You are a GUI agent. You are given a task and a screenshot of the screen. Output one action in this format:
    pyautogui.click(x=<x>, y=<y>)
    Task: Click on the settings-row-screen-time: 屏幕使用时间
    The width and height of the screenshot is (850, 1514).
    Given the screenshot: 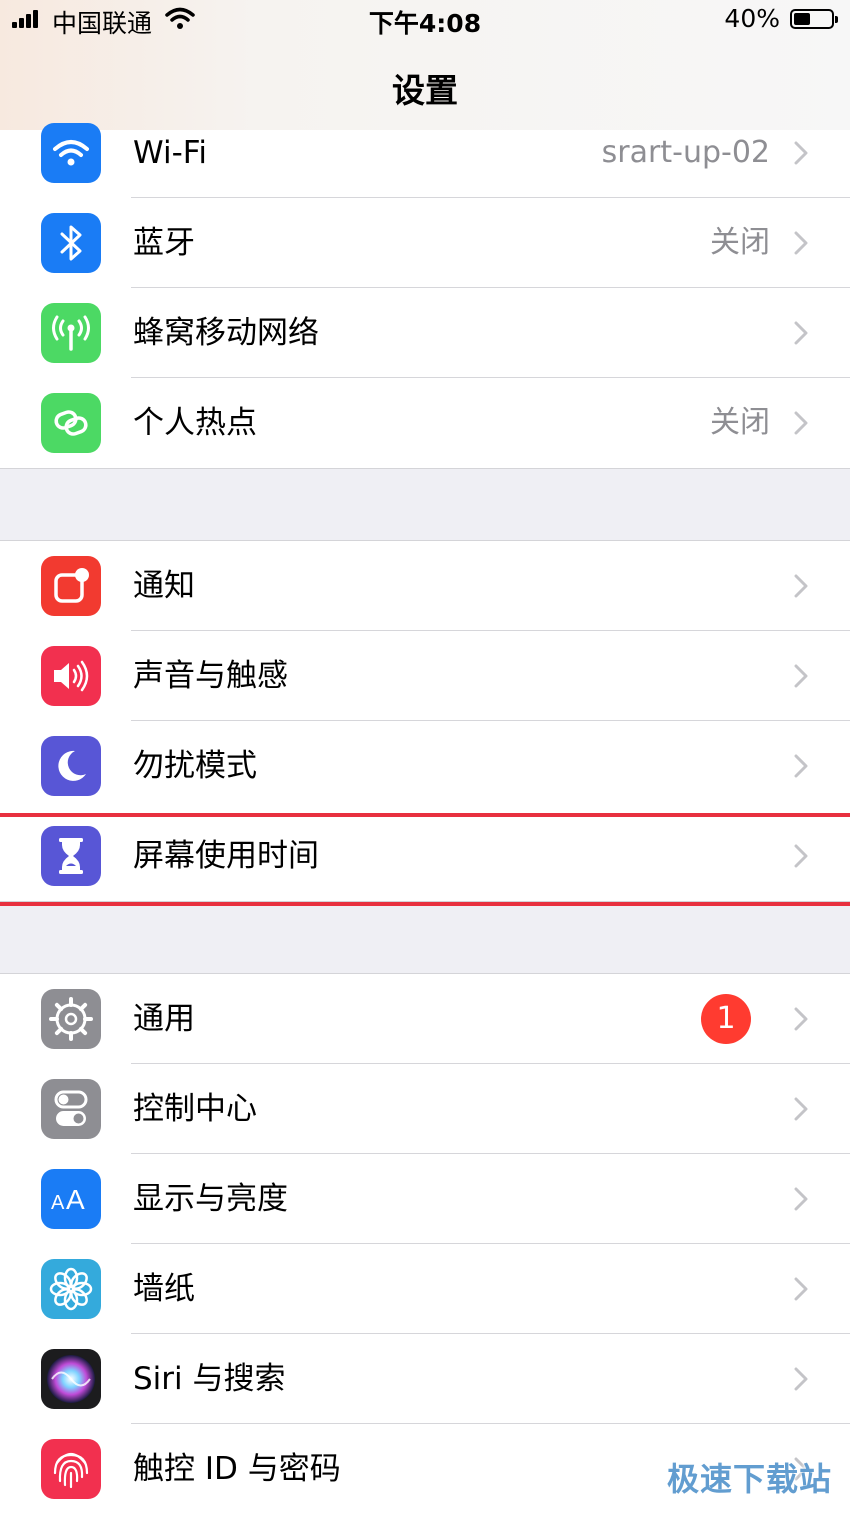 What is the action you would take?
    pyautogui.click(x=425, y=856)
    